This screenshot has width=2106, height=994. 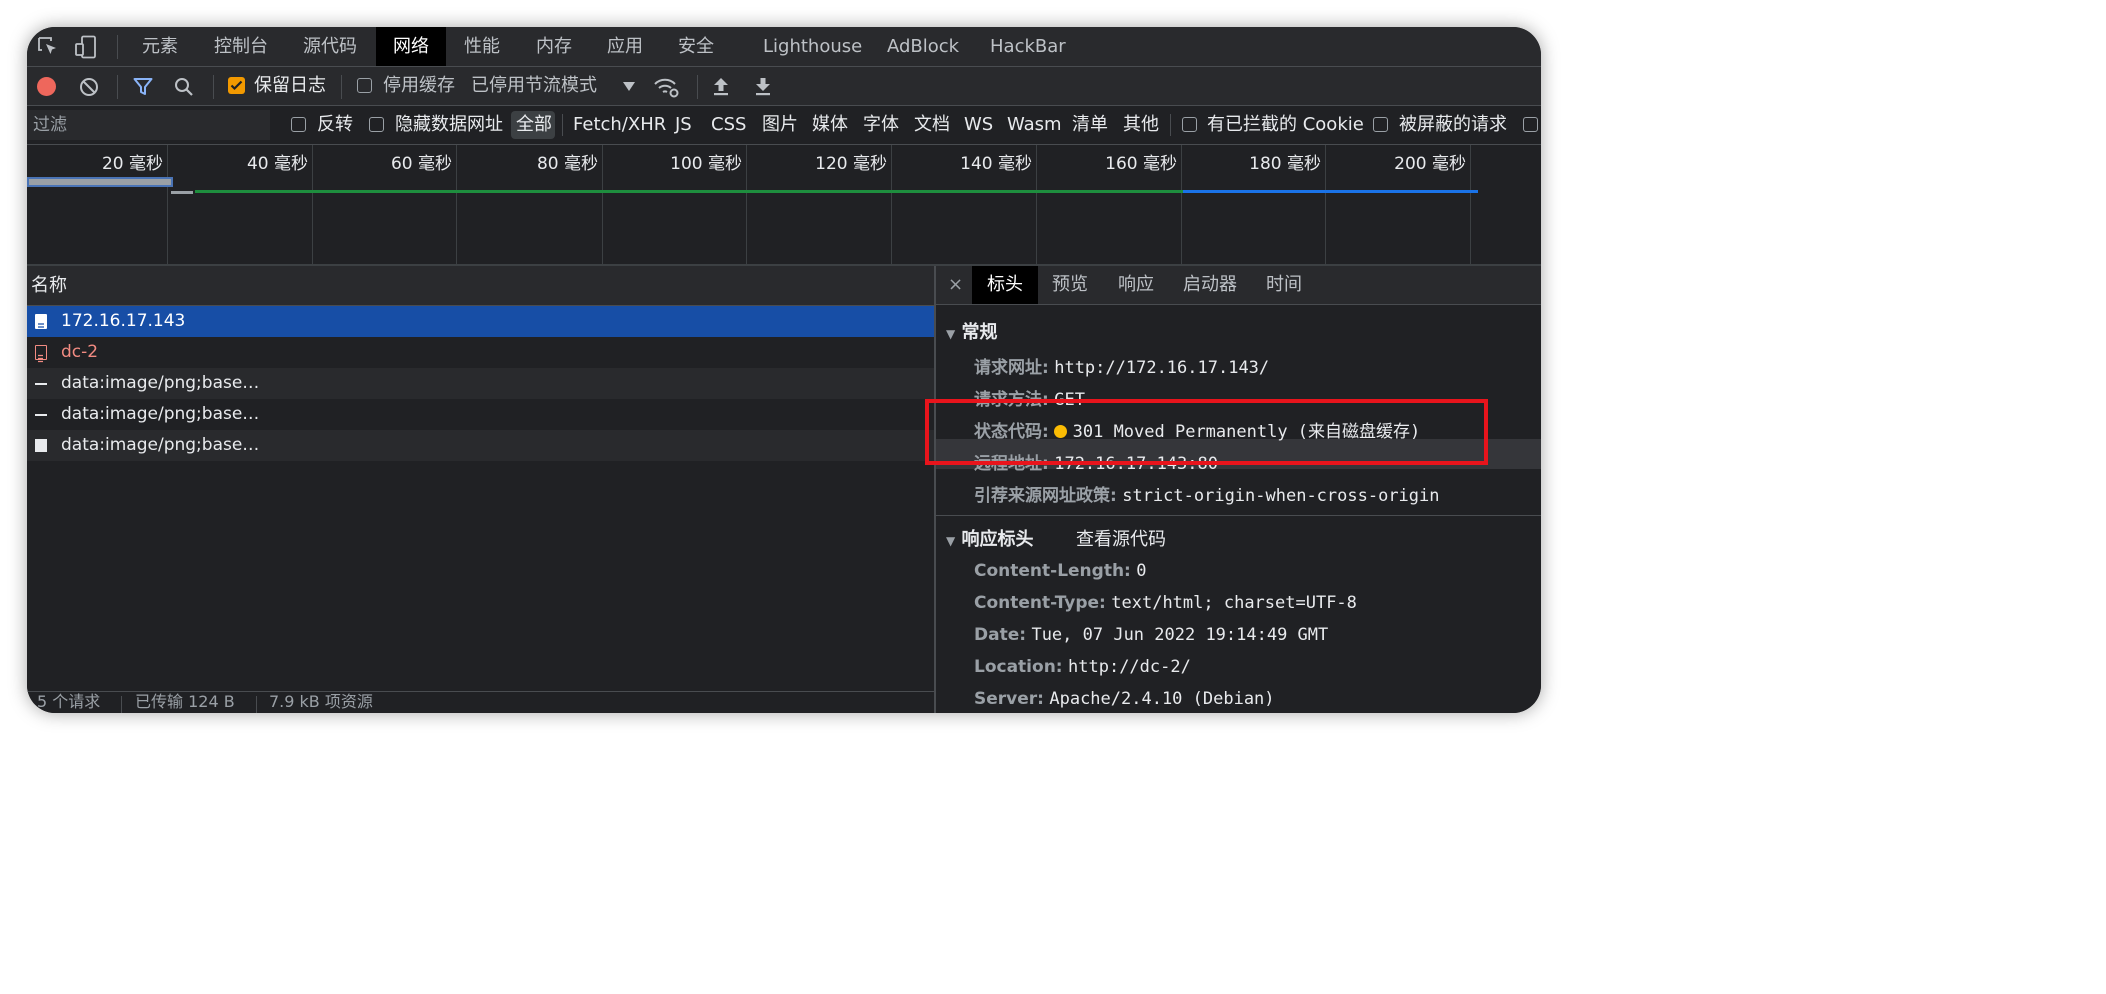 What do you see at coordinates (689, 191) in the screenshot?
I see `timeline-bar-dom-content` at bounding box center [689, 191].